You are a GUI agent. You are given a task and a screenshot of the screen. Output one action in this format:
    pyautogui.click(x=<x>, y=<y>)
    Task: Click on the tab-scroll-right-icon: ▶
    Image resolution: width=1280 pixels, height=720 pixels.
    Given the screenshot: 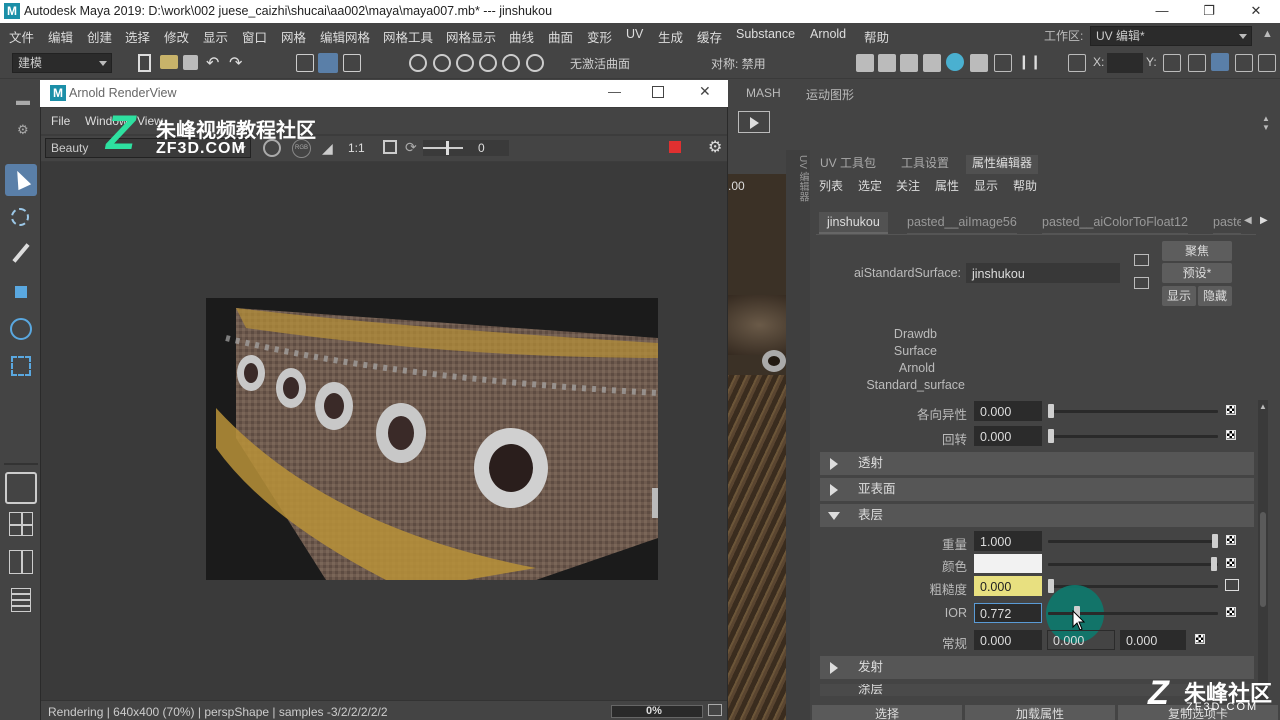 What is the action you would take?
    pyautogui.click(x=1264, y=220)
    